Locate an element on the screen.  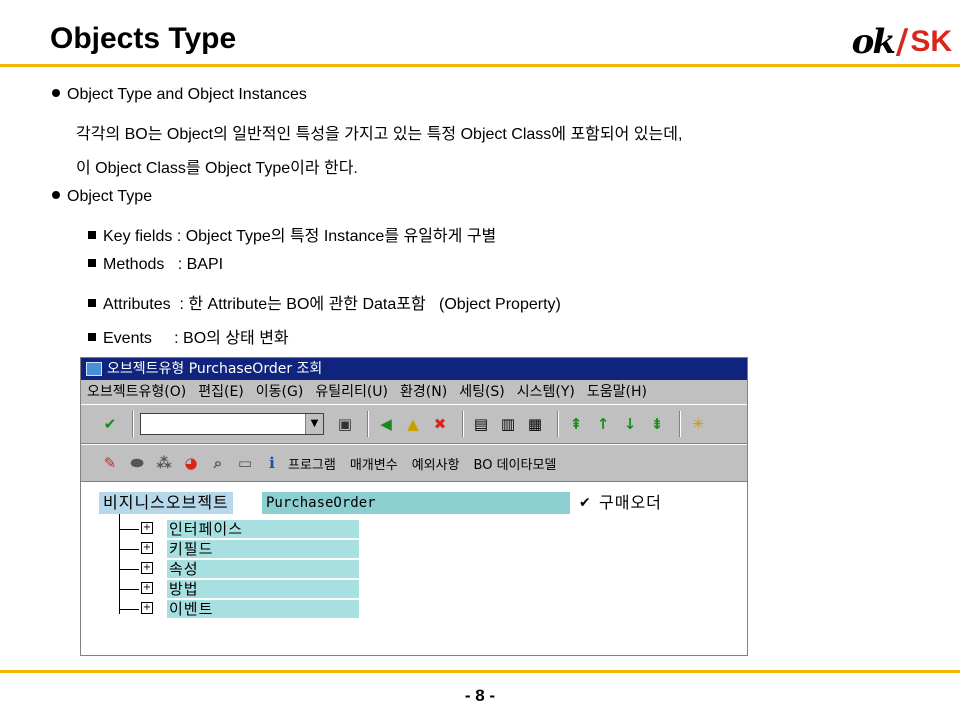
menu-goto: 이동(G) is located at coordinates (280, 392).